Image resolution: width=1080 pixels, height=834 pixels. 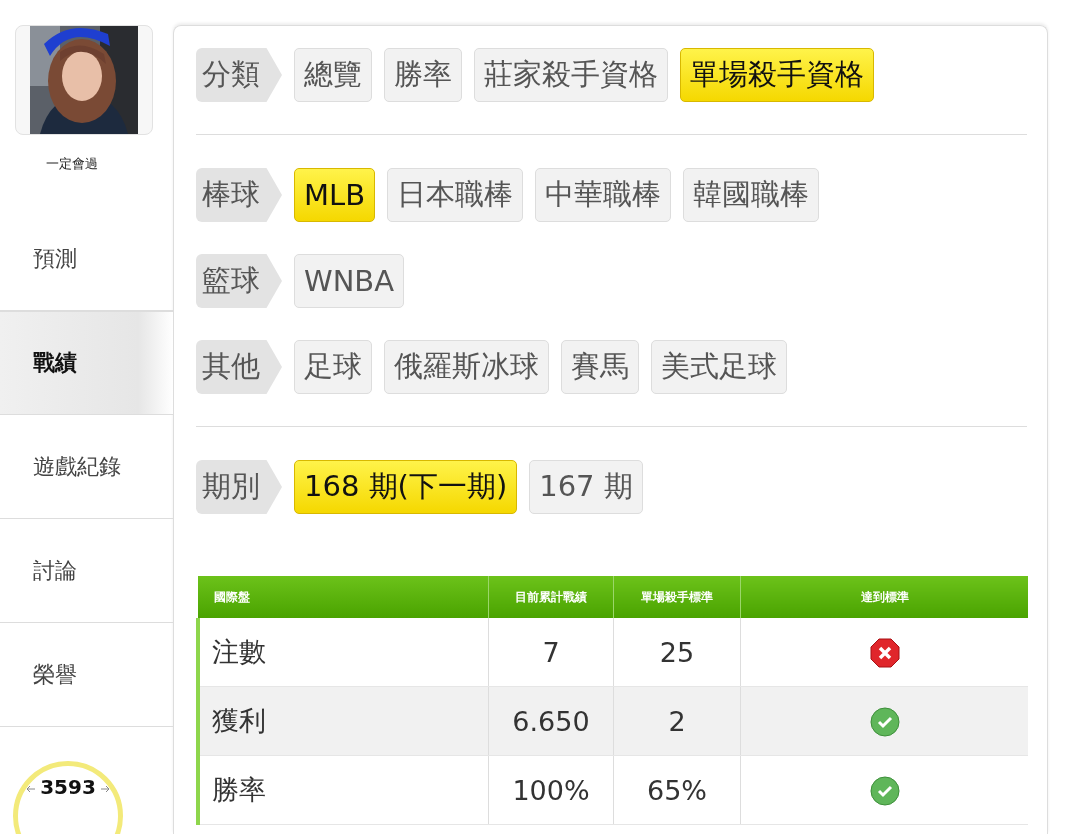 What do you see at coordinates (884, 597) in the screenshot?
I see `column-header: 達到標準` at bounding box center [884, 597].